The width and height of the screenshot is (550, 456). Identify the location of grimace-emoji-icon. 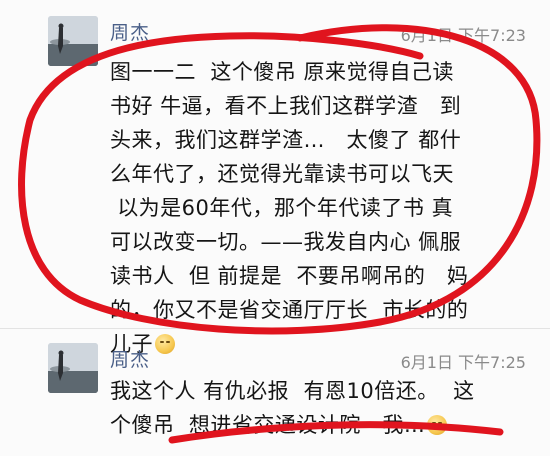
(437, 425).